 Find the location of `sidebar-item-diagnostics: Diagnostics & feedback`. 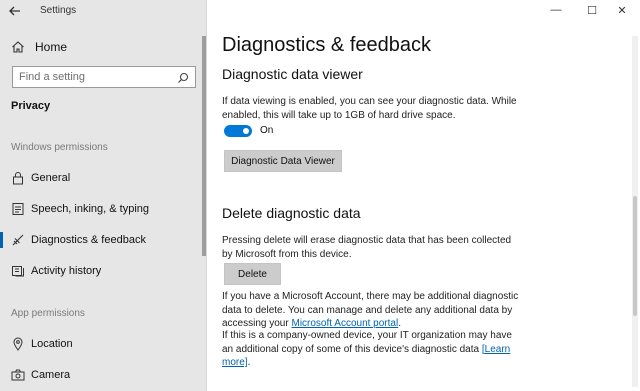

sidebar-item-diagnostics: Diagnostics & feedback is located at coordinates (103, 240).